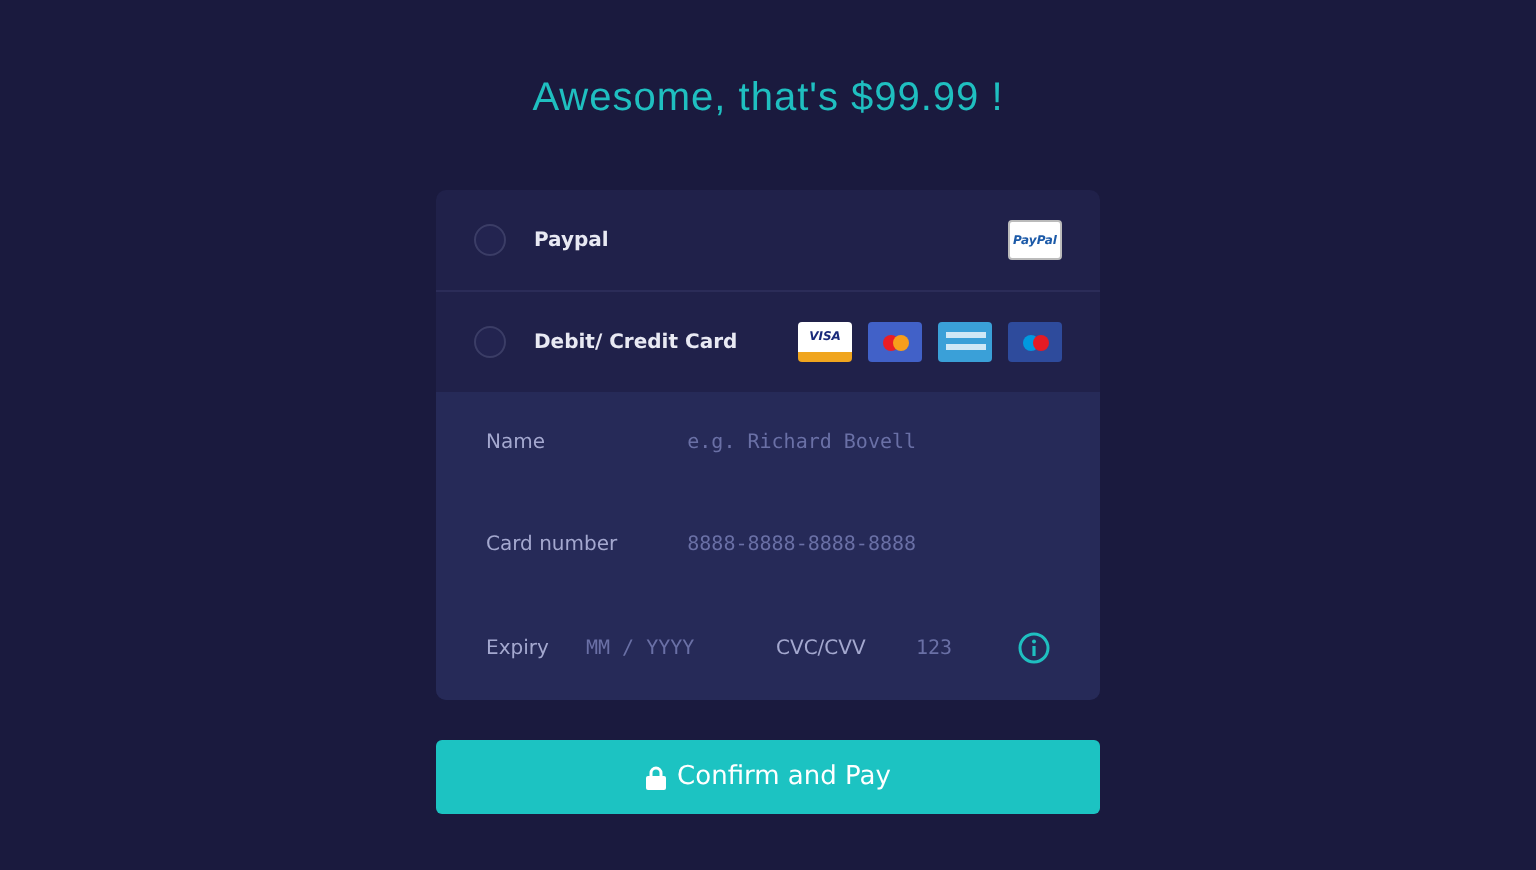  Describe the element at coordinates (518, 648) in the screenshot. I see `field-label: Expiry` at that location.